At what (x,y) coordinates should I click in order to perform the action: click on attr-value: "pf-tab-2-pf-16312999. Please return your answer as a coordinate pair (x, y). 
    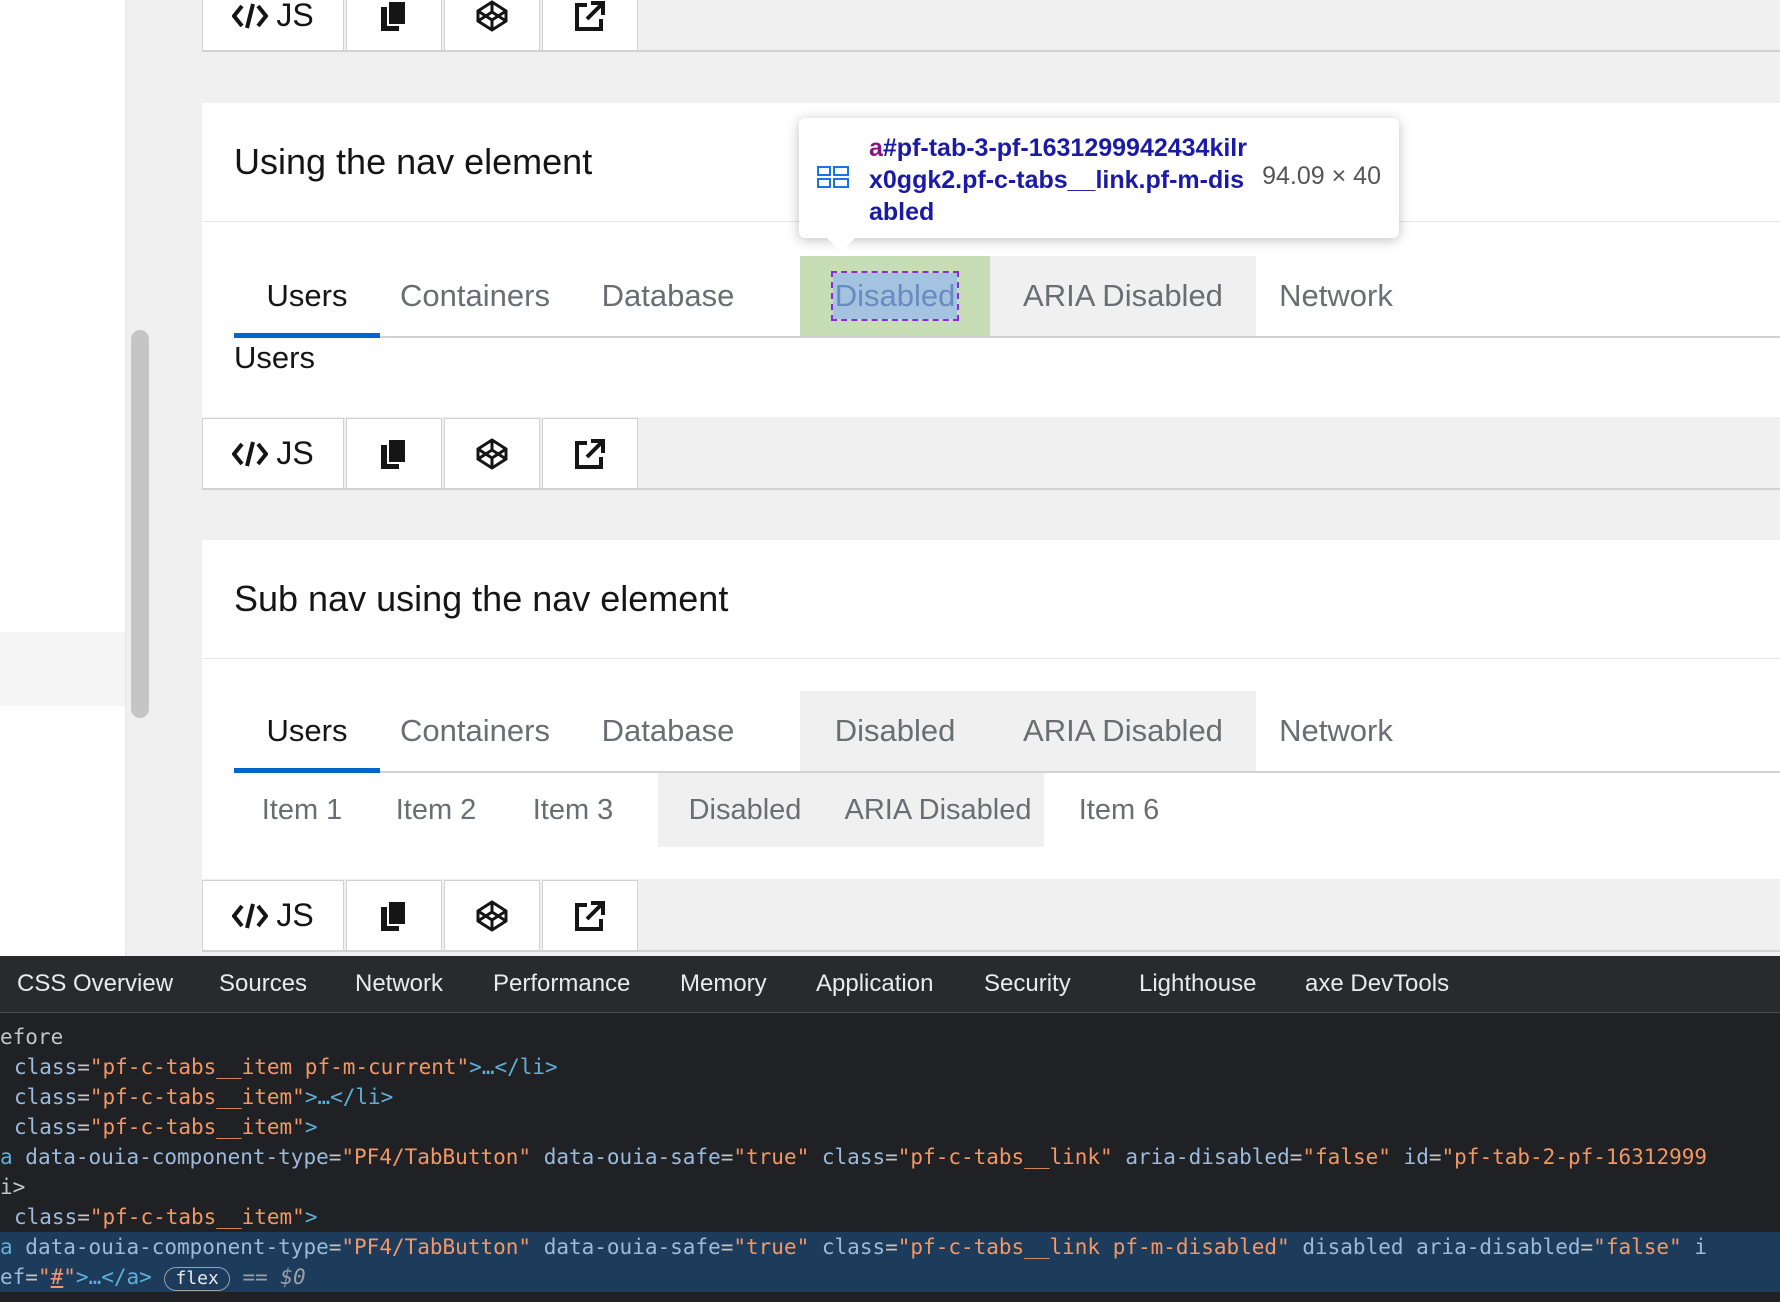
    Looking at the image, I should click on (1574, 1157).